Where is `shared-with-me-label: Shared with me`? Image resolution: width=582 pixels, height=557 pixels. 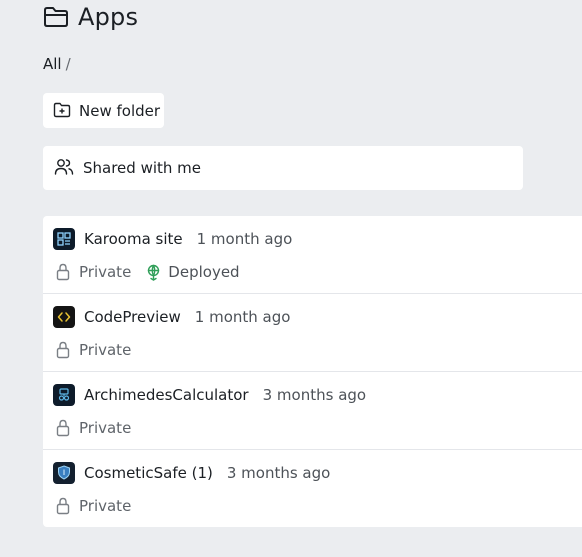 shared-with-me-label: Shared with me is located at coordinates (142, 168).